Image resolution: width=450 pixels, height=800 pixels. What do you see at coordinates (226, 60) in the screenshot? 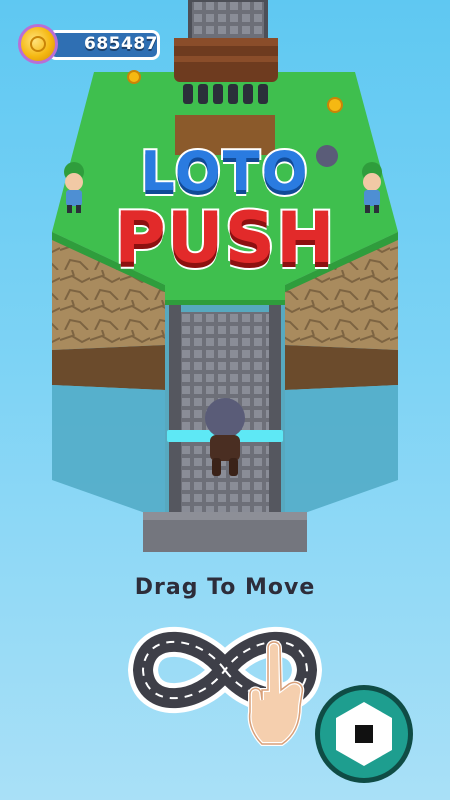
I see `barrel-stack` at bounding box center [226, 60].